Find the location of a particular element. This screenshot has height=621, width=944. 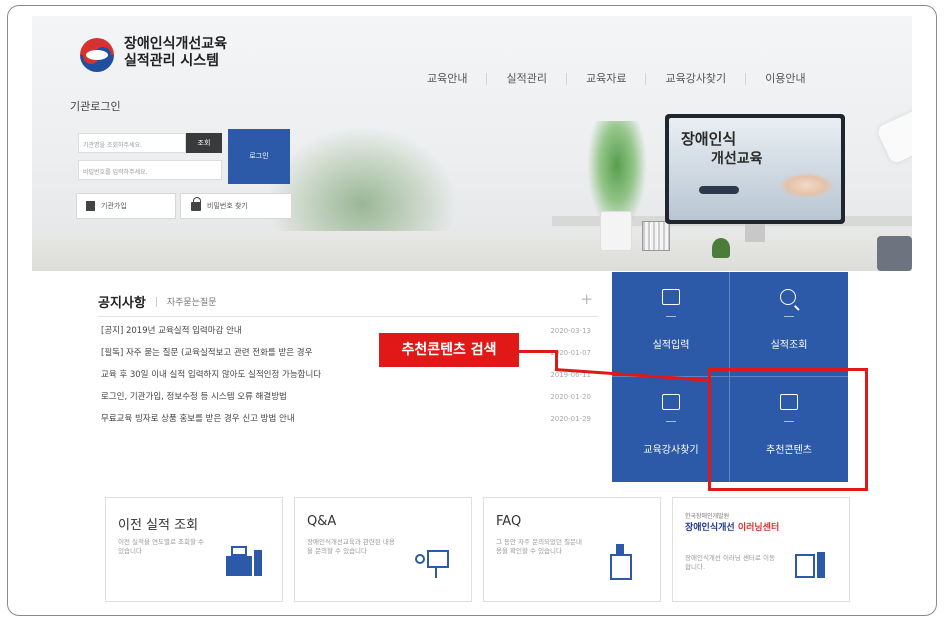

nav-find-instructor: 교육강사찾기 is located at coordinates (695, 79).